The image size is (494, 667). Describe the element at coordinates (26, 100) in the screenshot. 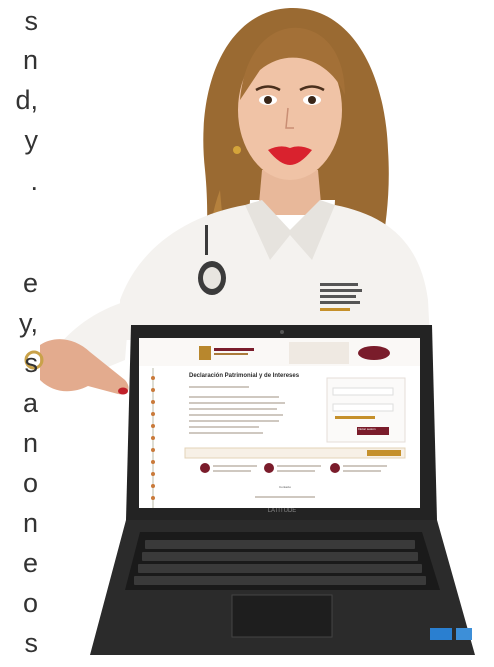

I see `text-fragment: d,` at that location.